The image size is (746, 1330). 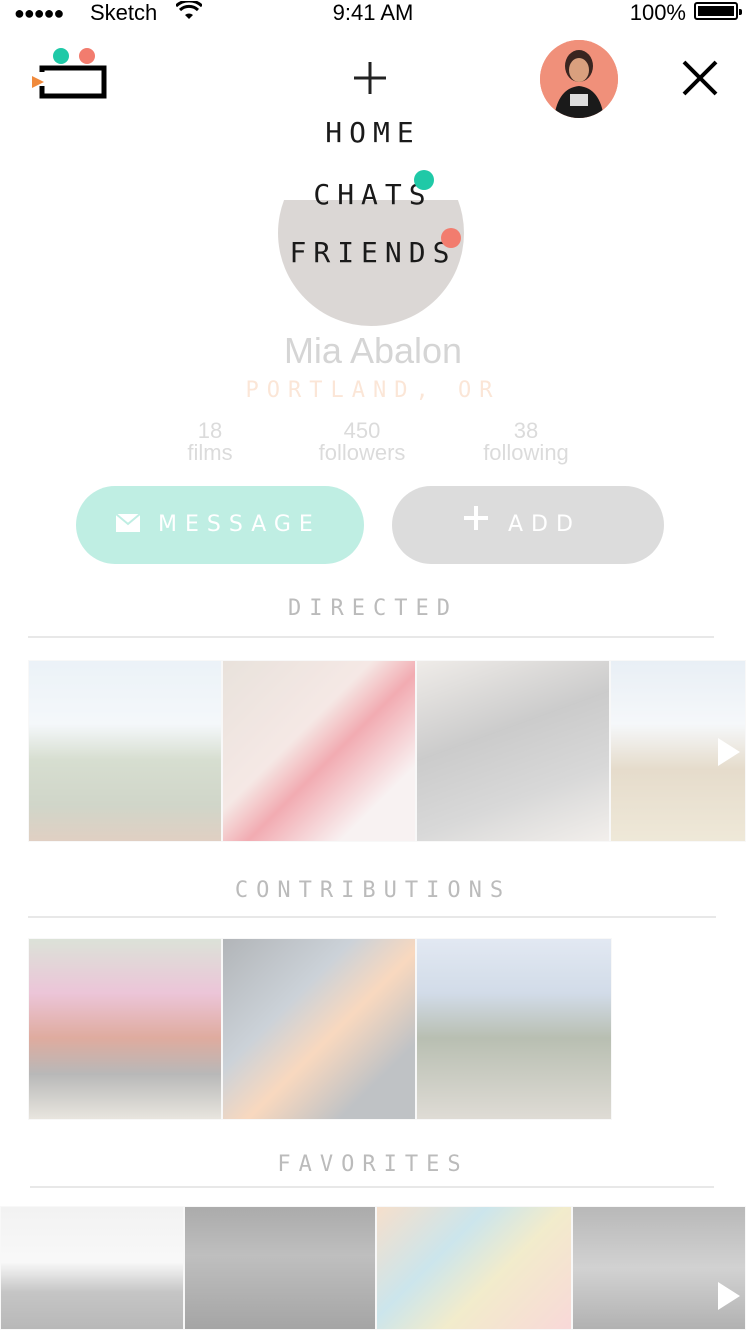 I want to click on stat-followers: 450 followers, so click(x=362, y=441).